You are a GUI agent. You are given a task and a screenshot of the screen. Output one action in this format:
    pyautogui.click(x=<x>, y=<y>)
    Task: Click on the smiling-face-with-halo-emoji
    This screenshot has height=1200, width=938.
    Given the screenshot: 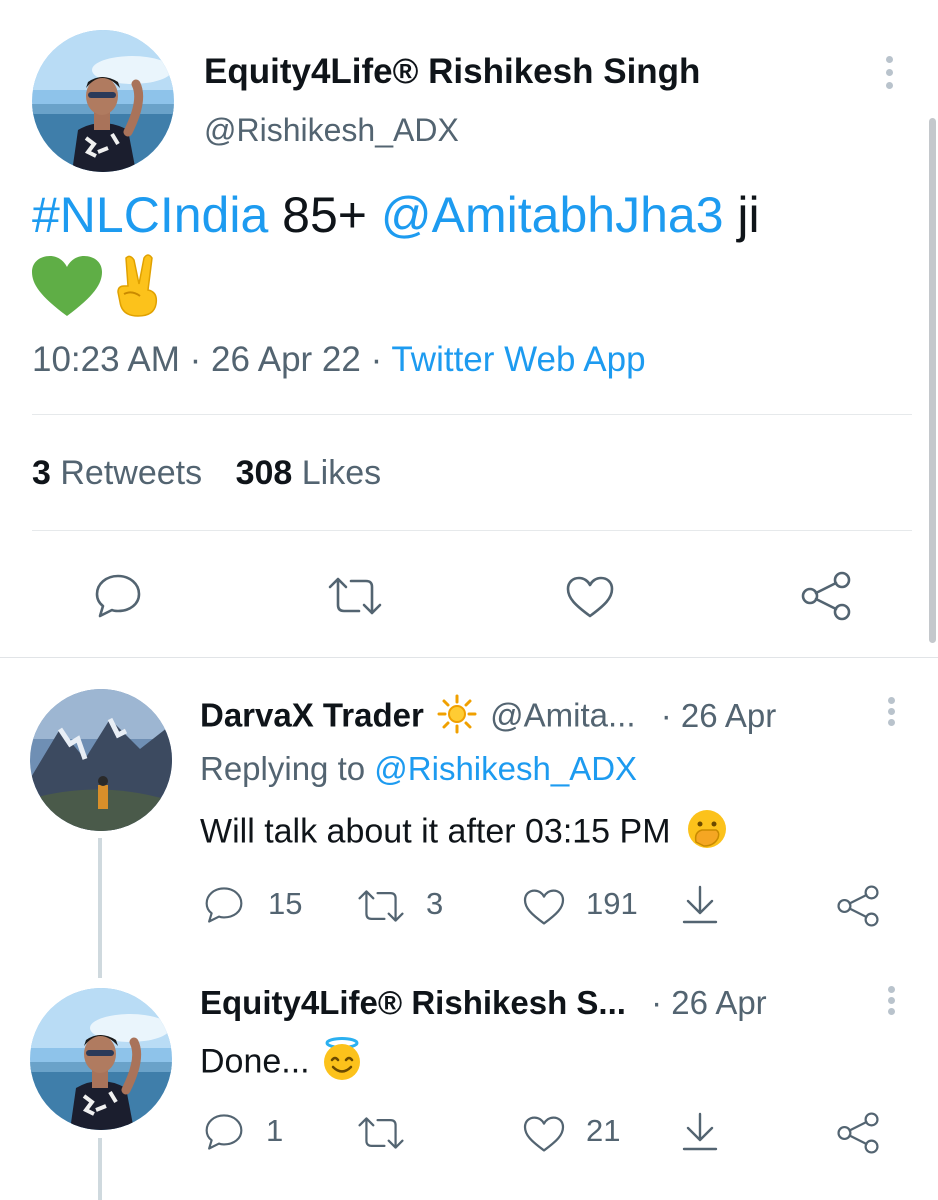 What is the action you would take?
    pyautogui.click(x=342, y=1063)
    